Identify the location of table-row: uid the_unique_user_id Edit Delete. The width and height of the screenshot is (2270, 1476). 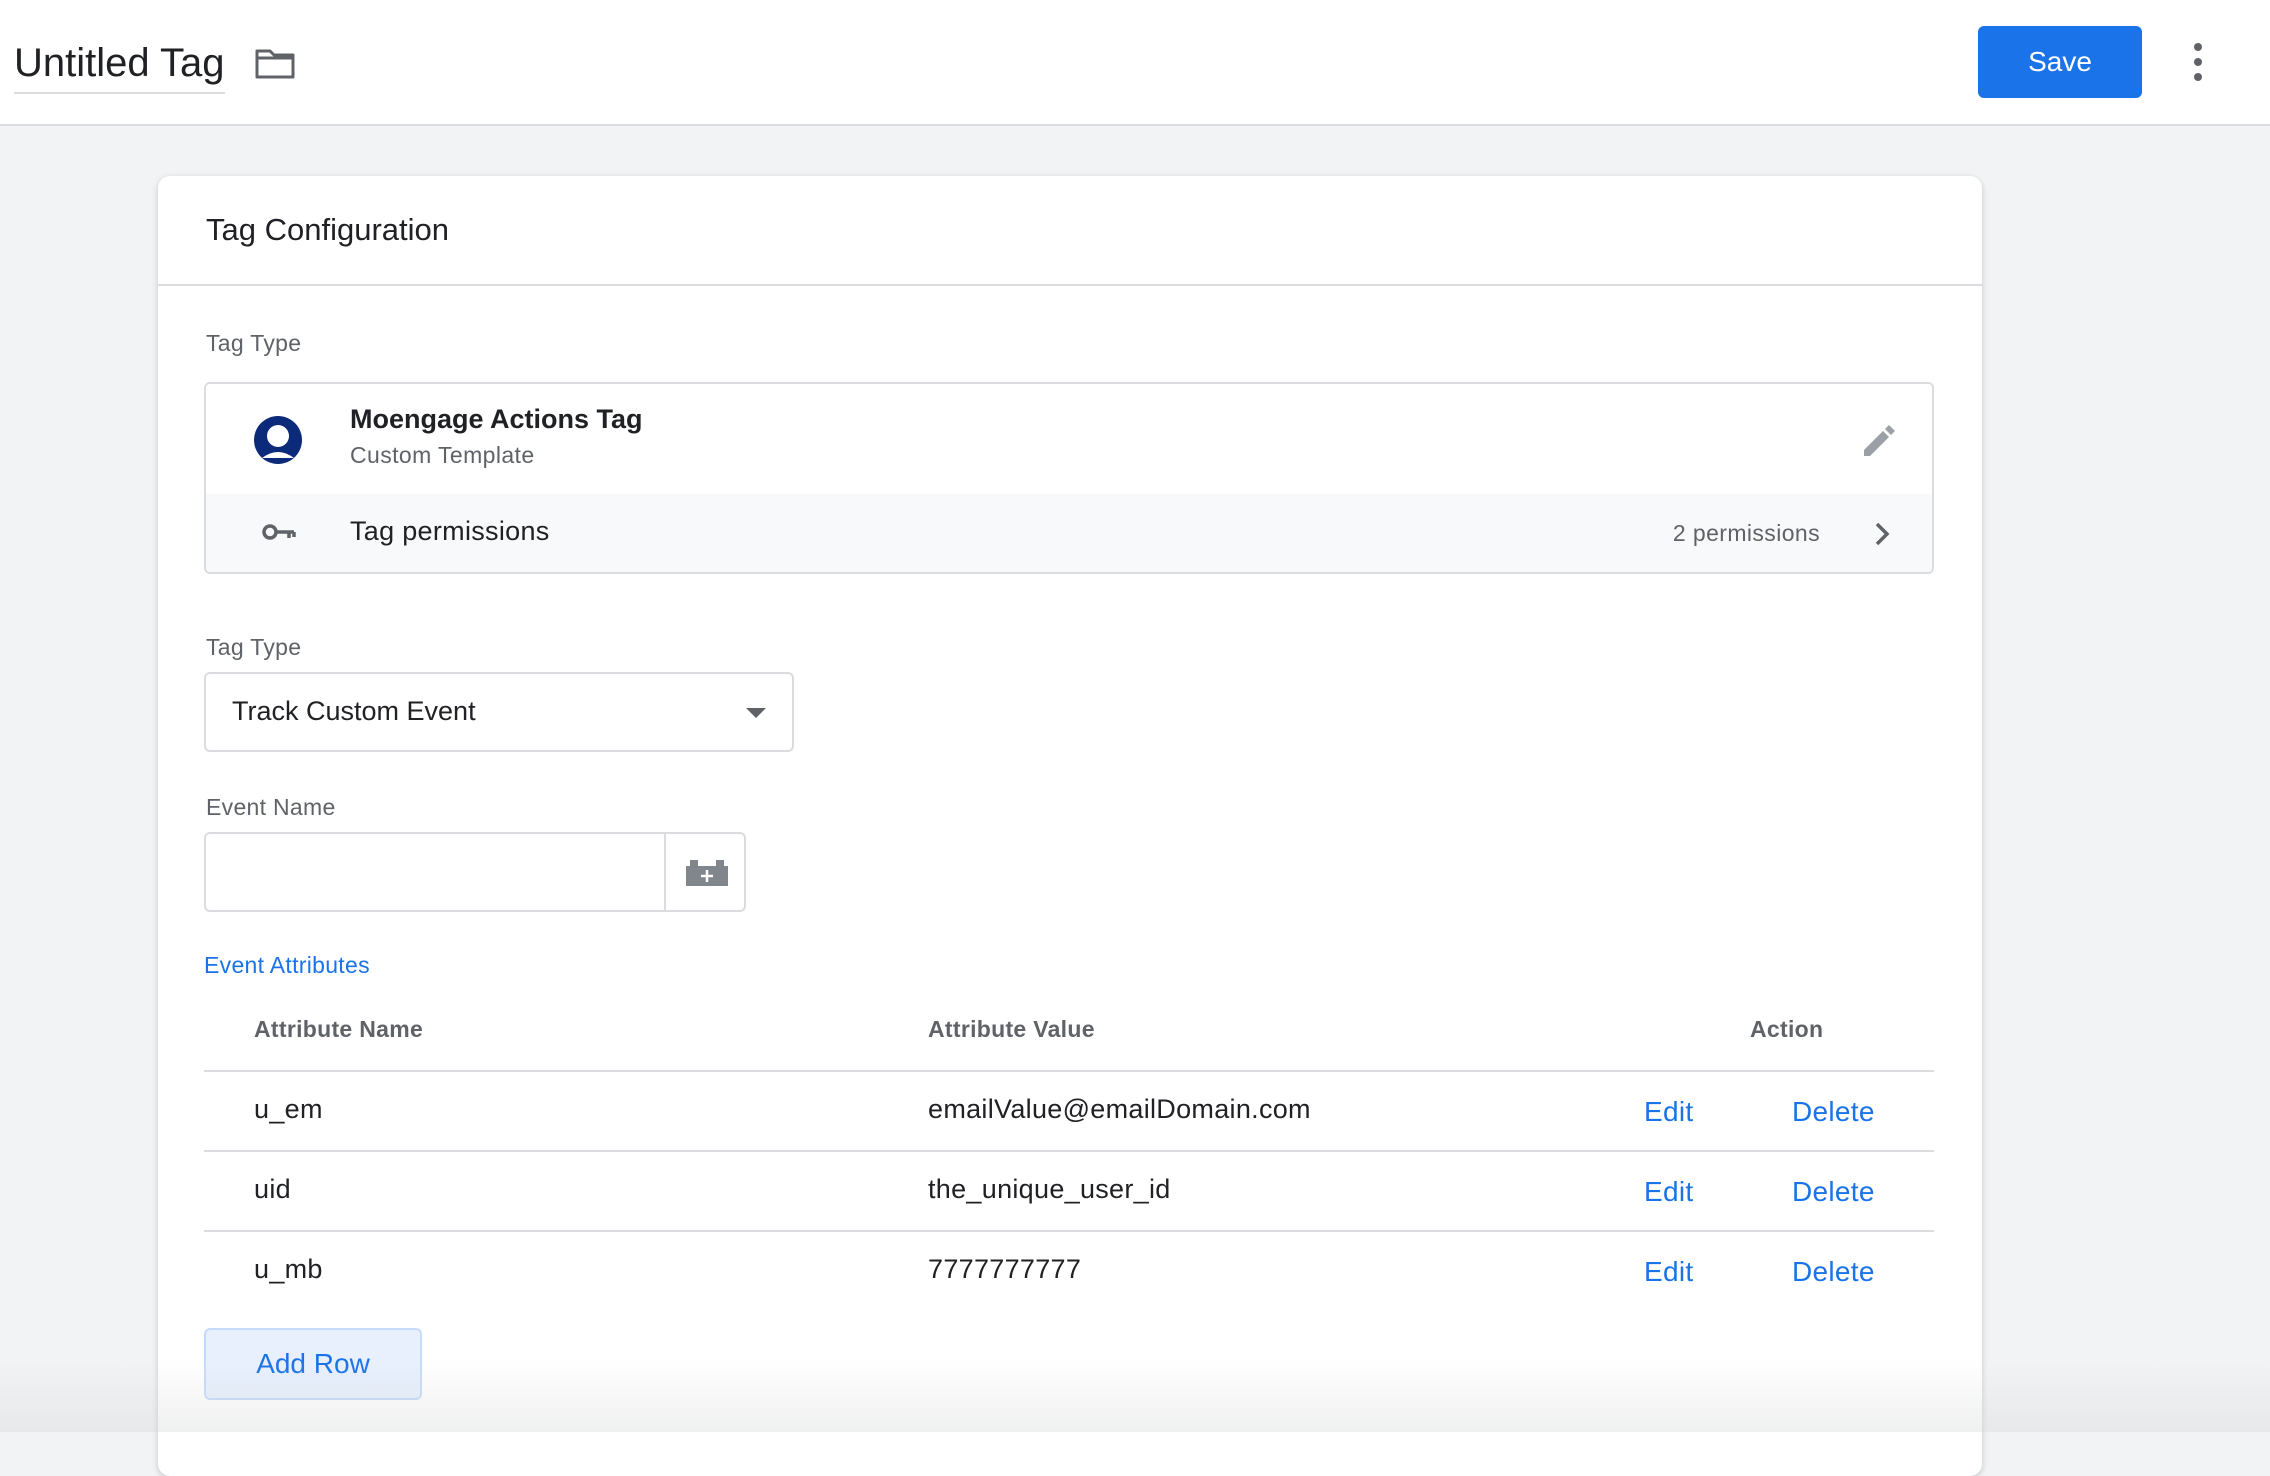
(1069, 1190).